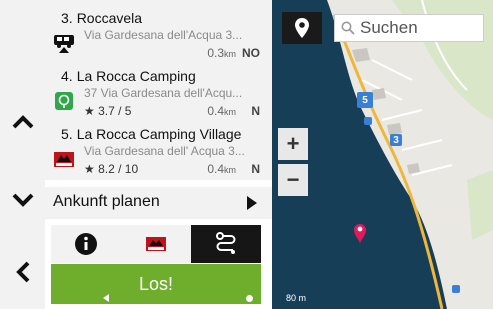  What do you see at coordinates (252, 203) in the screenshot?
I see `play-arrow-icon` at bounding box center [252, 203].